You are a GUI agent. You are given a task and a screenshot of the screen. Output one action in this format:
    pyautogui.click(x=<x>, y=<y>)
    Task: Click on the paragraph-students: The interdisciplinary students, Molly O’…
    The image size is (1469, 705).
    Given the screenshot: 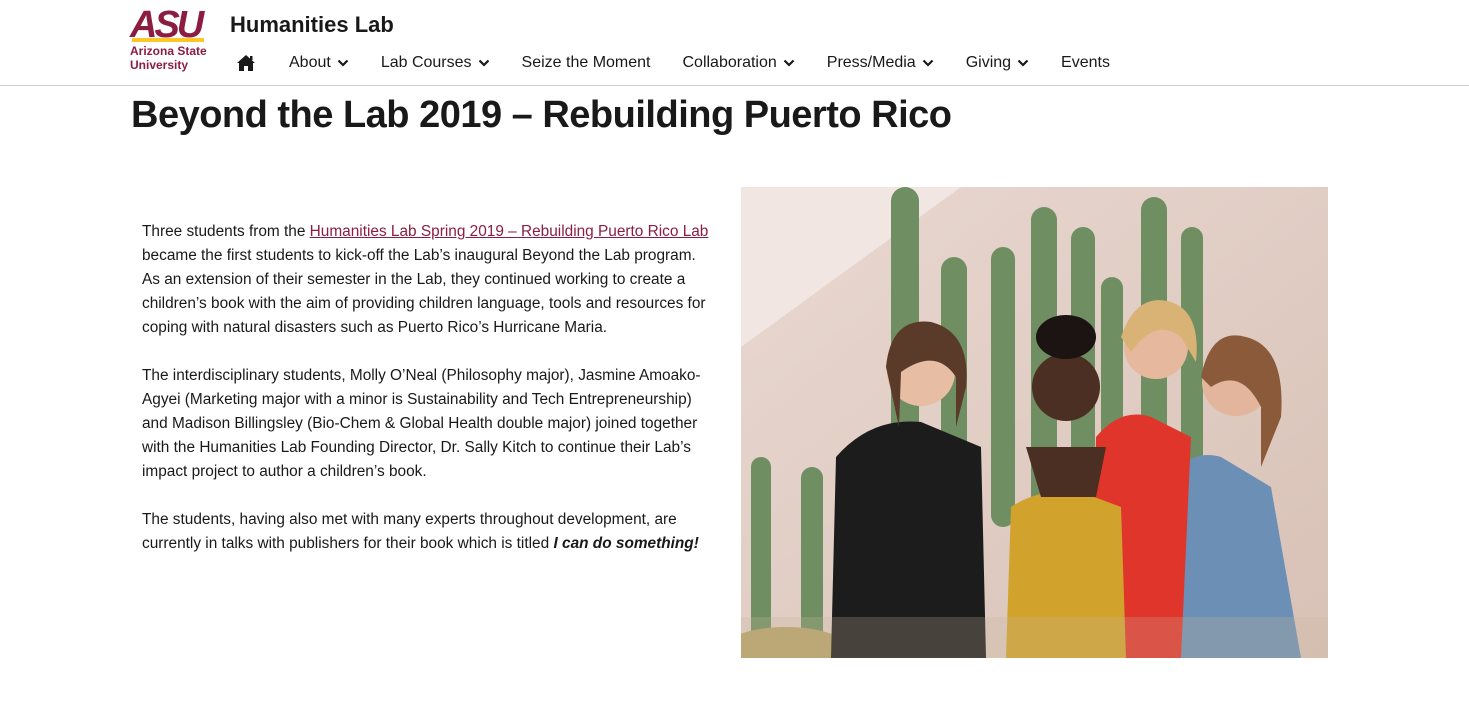 What is the action you would take?
    pyautogui.click(x=421, y=423)
    